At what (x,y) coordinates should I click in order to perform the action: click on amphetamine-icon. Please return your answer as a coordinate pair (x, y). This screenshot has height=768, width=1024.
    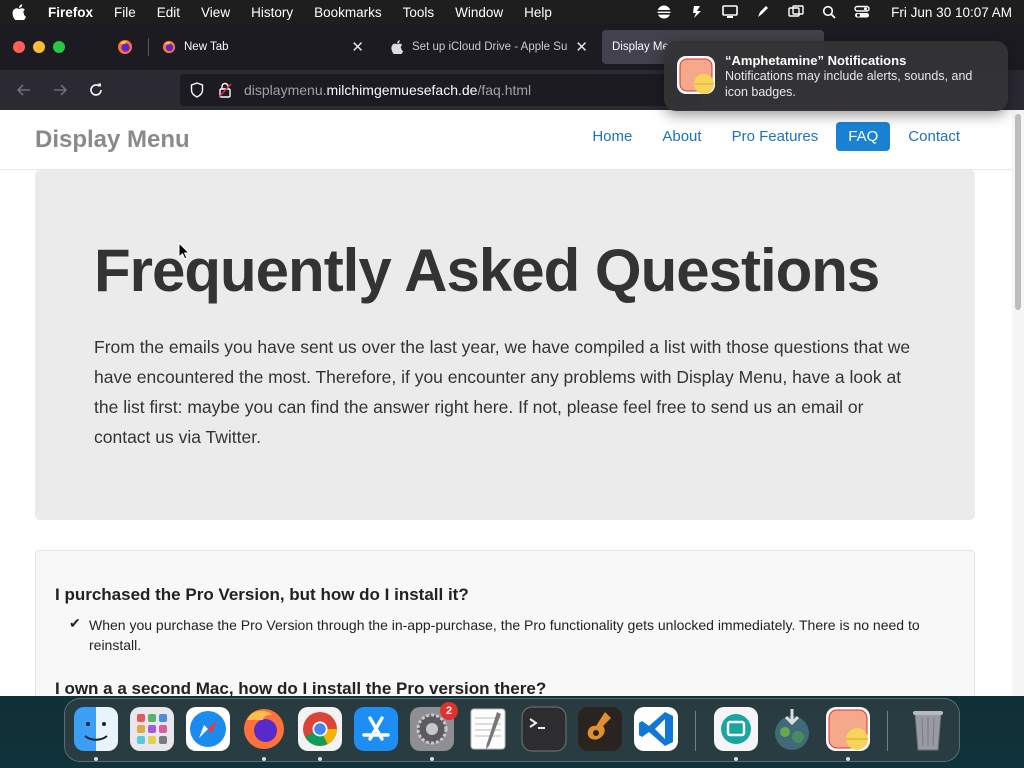
    Looking at the image, I should click on (848, 729).